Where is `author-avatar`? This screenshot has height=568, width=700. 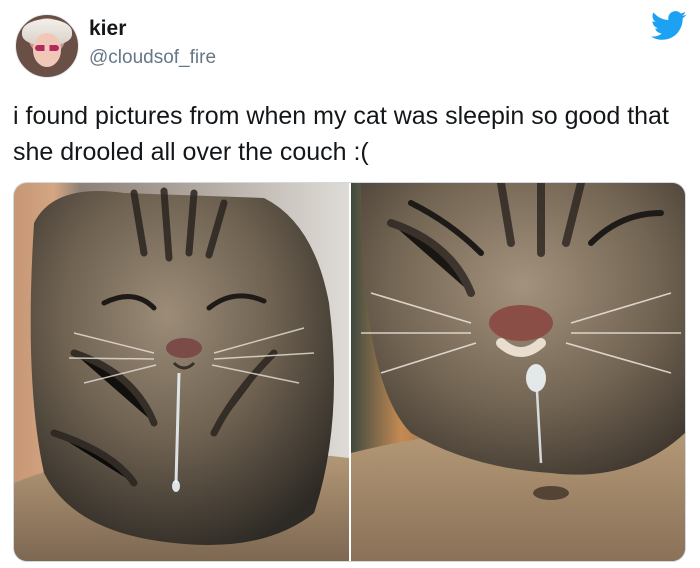
author-avatar is located at coordinates (47, 46).